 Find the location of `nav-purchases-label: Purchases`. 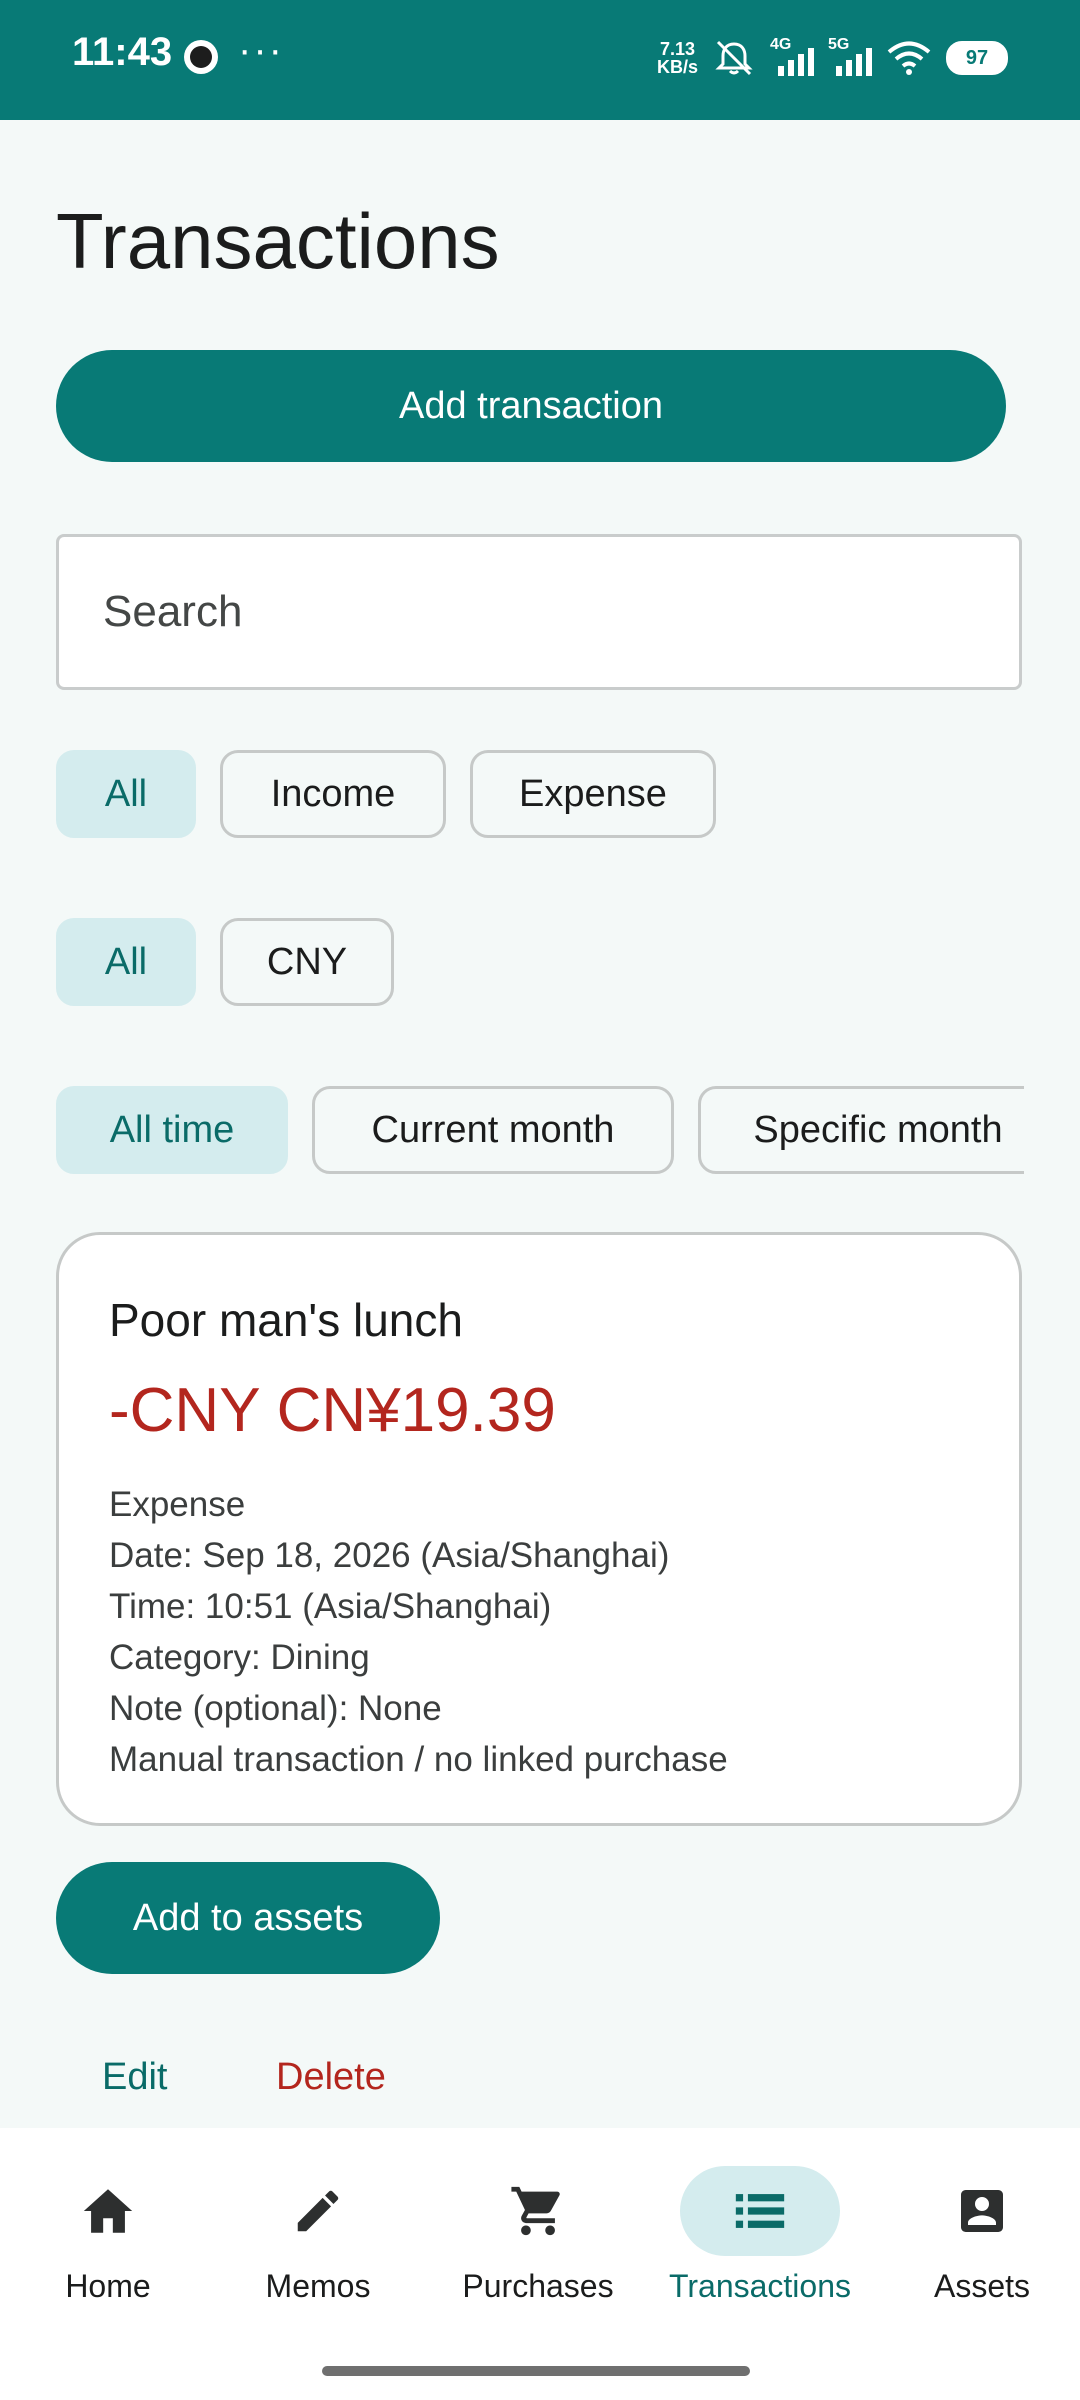

nav-purchases-label: Purchases is located at coordinates (538, 2286).